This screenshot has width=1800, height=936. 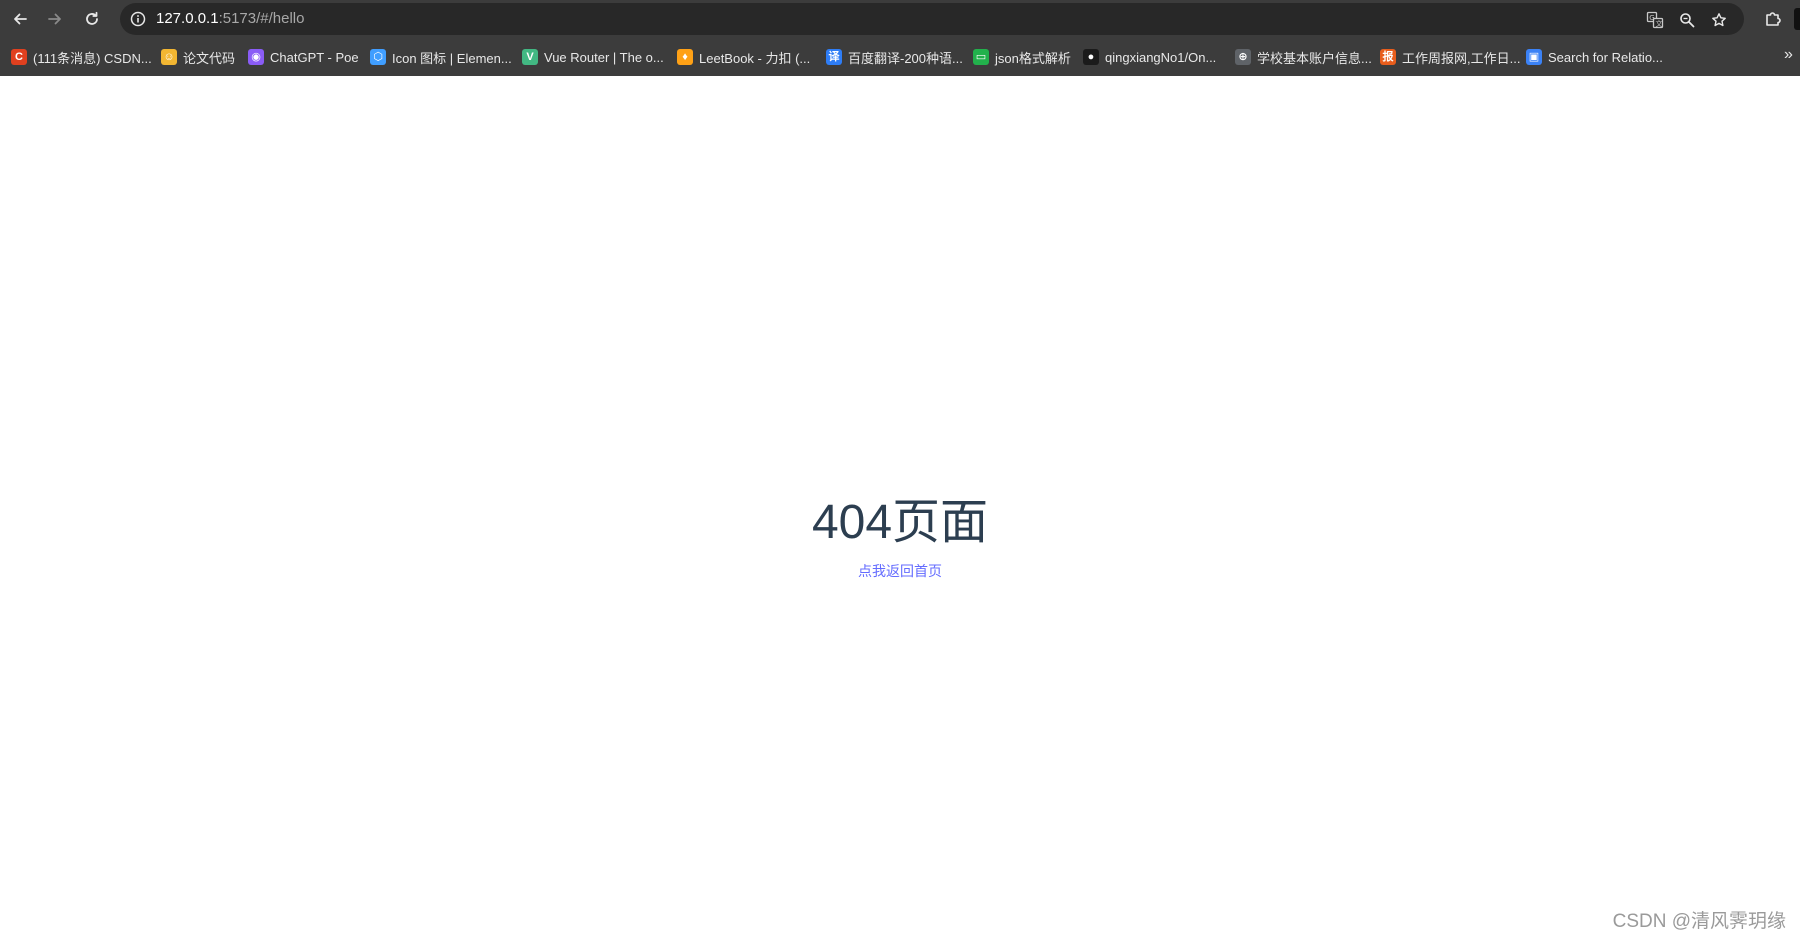 What do you see at coordinates (1699, 921) in the screenshot?
I see `csdn-watermark: CSDN @清风霁玥缘` at bounding box center [1699, 921].